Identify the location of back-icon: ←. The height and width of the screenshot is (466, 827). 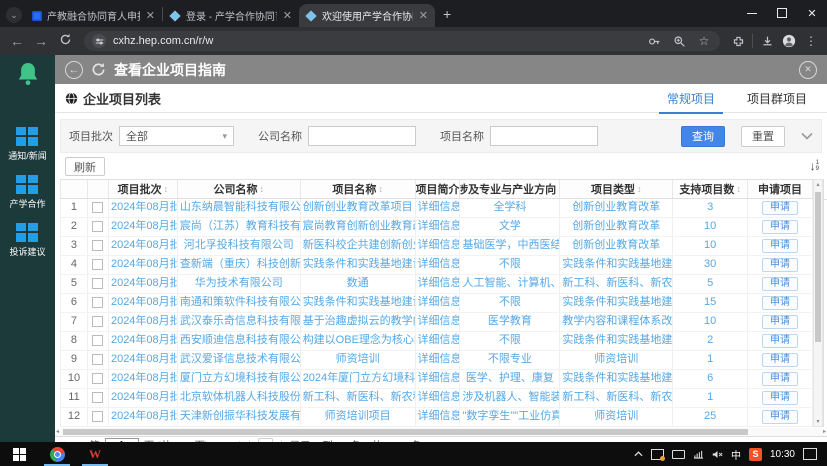
(17, 41).